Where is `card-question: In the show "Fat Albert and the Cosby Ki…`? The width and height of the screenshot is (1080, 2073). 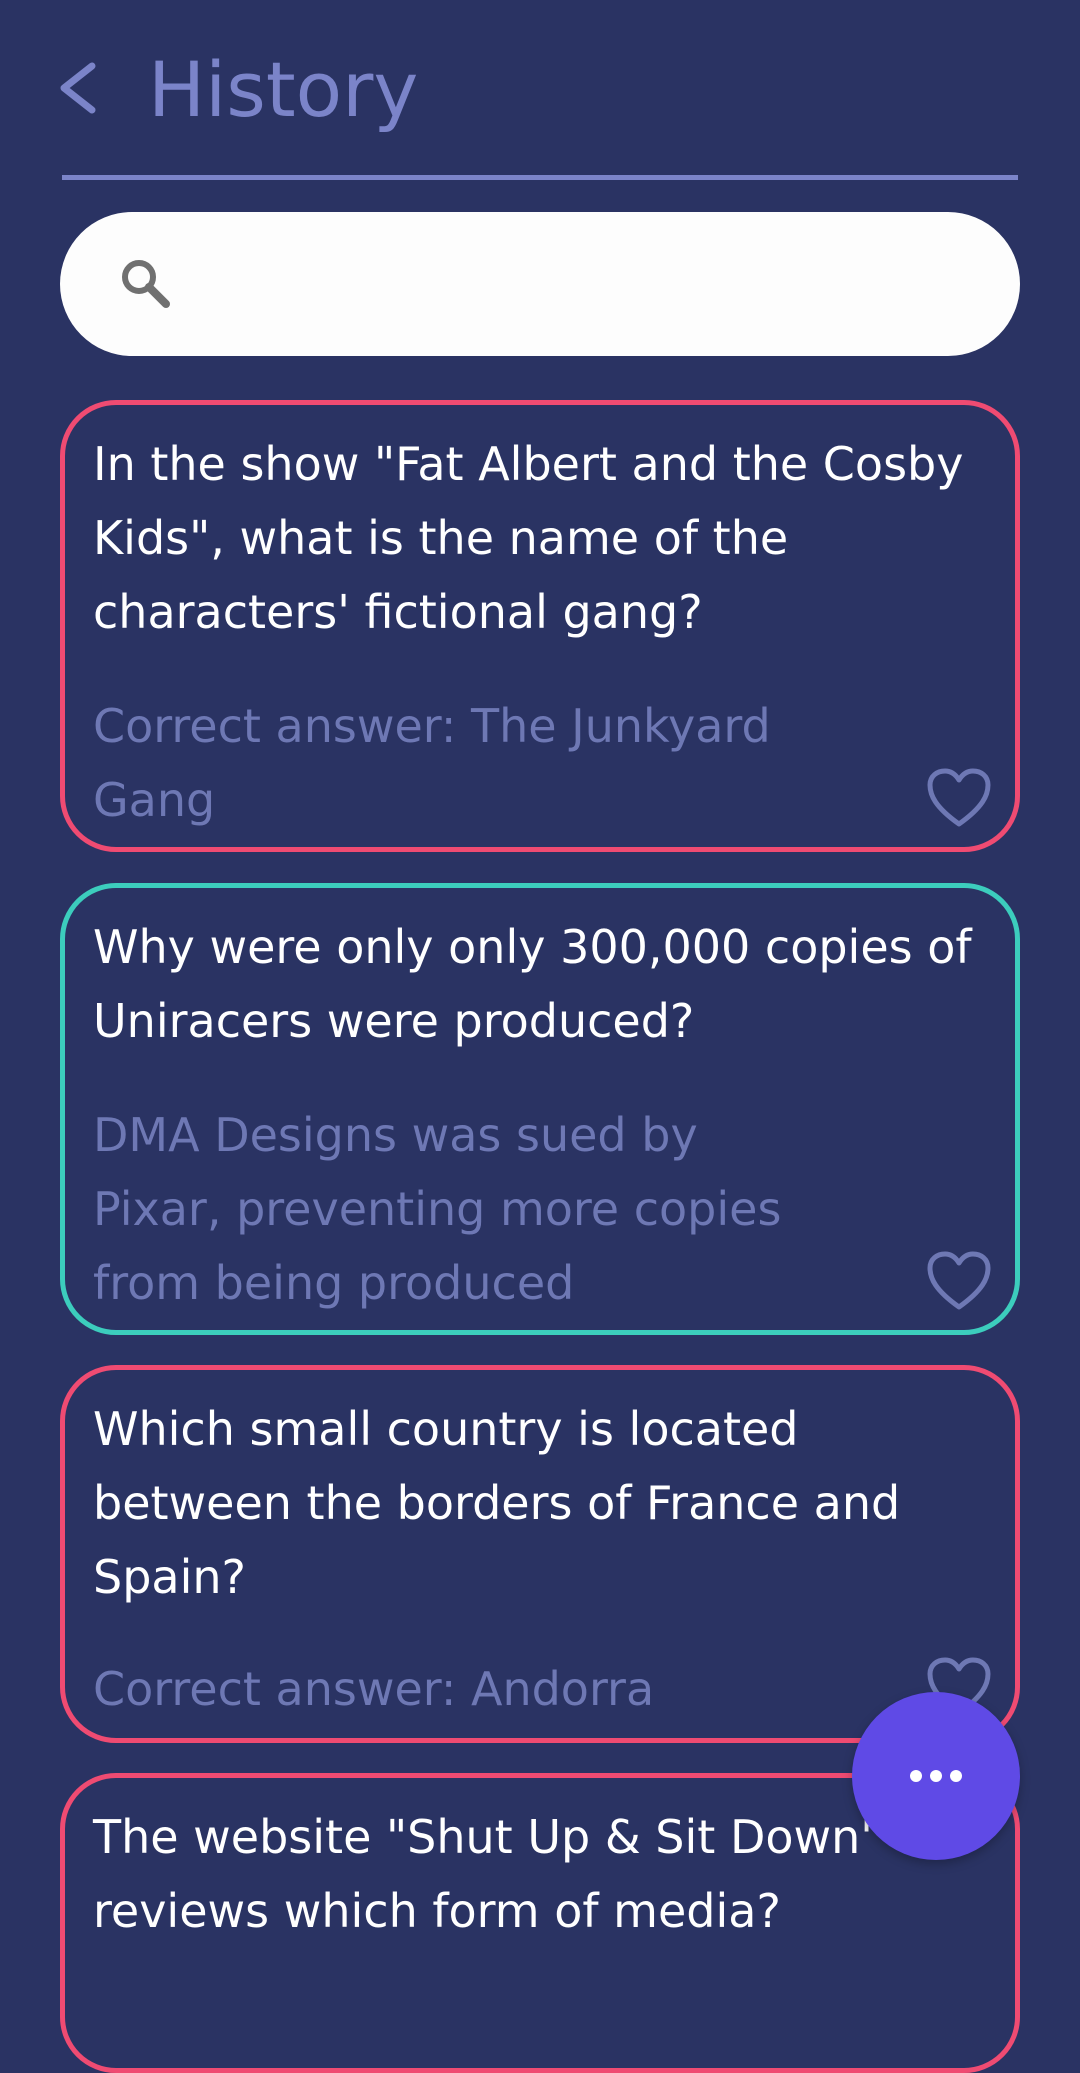
card-question: In the show "Fat Albert and the Cosby Ki… is located at coordinates (528, 538).